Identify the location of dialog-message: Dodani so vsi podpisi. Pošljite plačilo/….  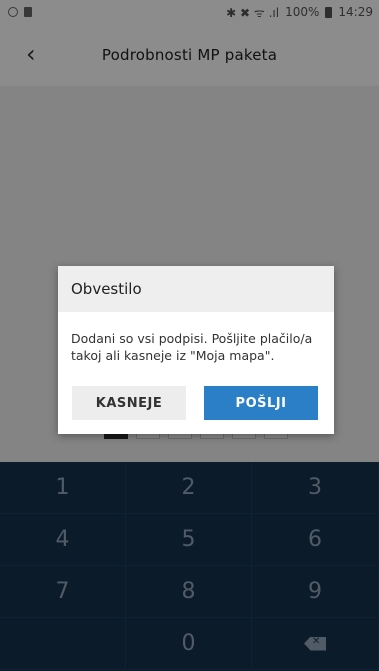
(192, 347).